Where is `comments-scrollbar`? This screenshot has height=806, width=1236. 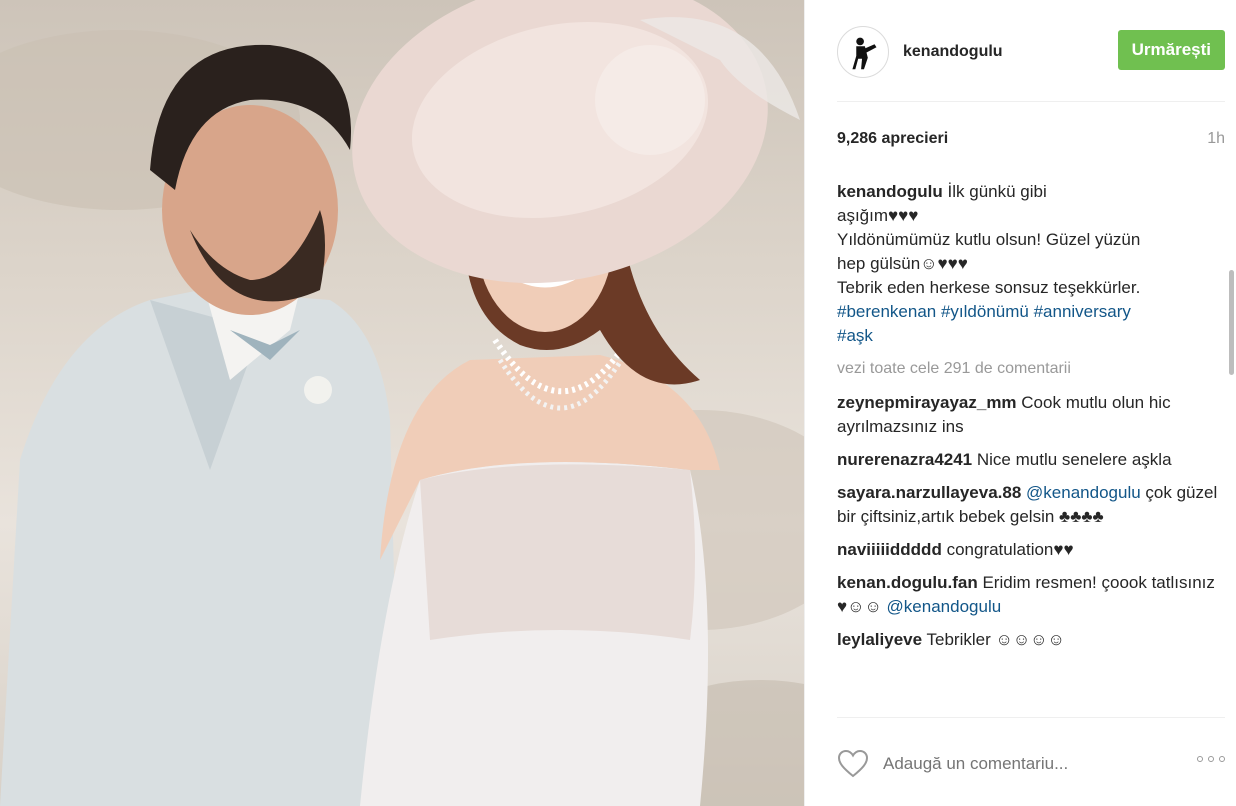
comments-scrollbar is located at coordinates (1231, 322).